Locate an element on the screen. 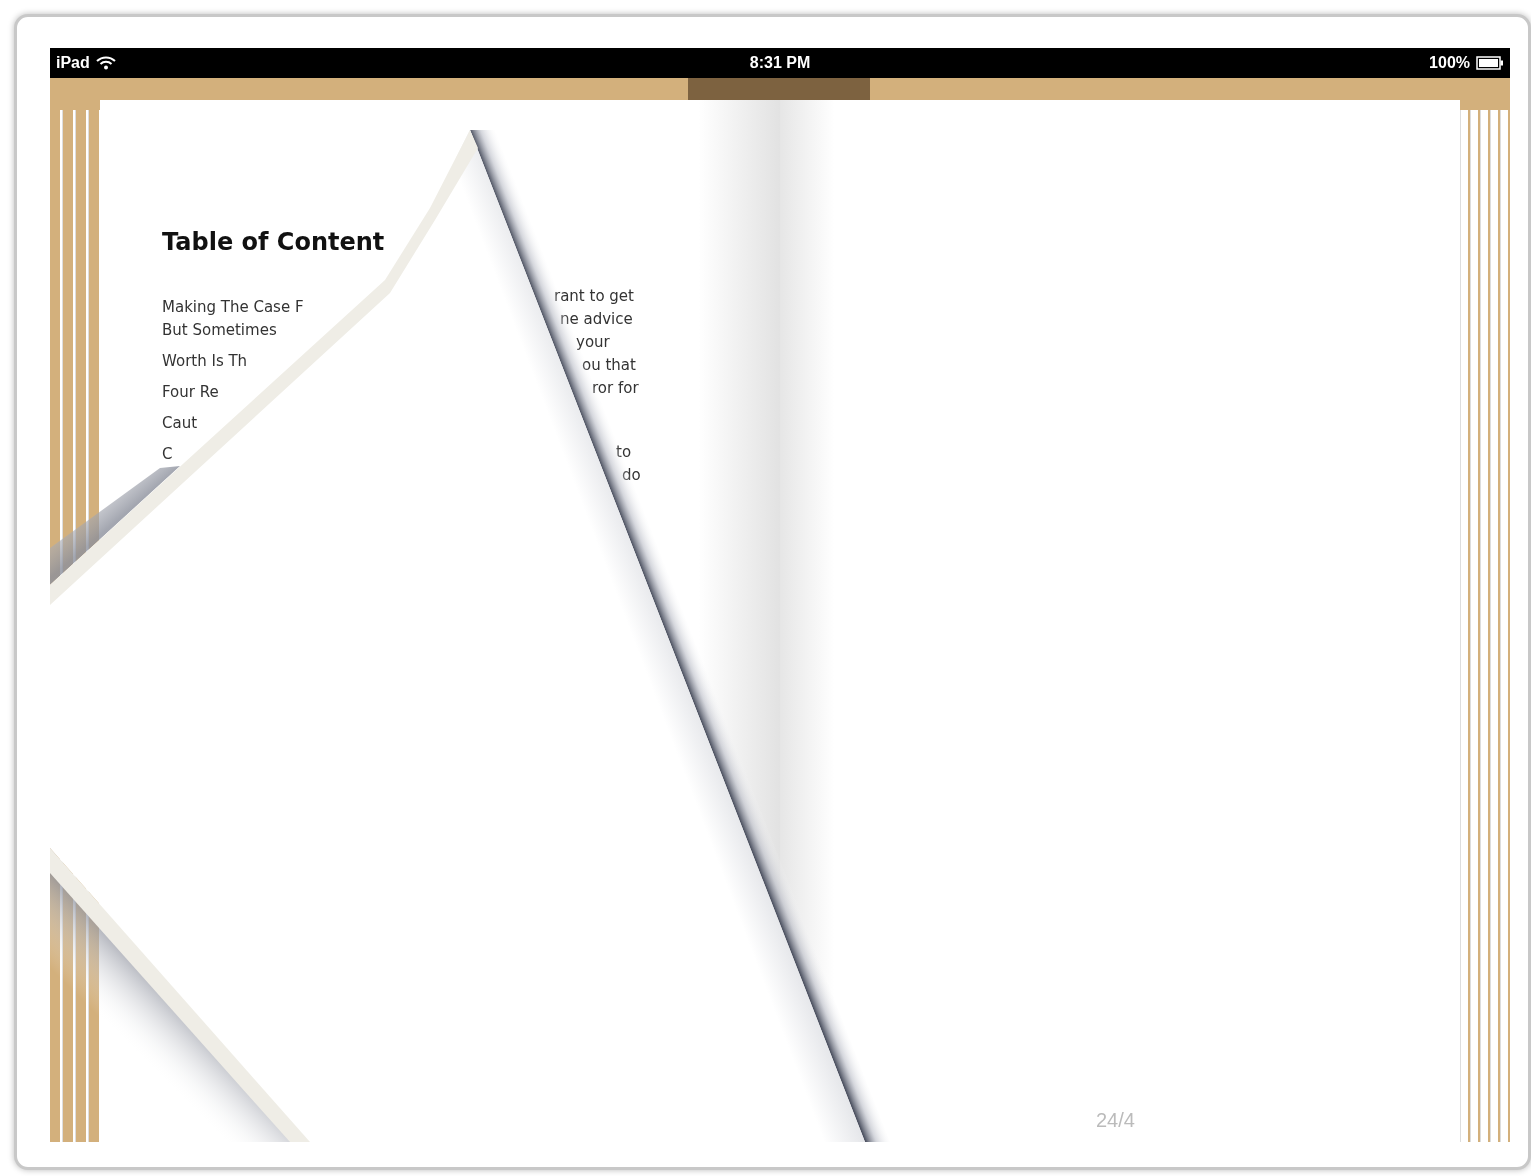  battery-icon is located at coordinates (1490, 63).